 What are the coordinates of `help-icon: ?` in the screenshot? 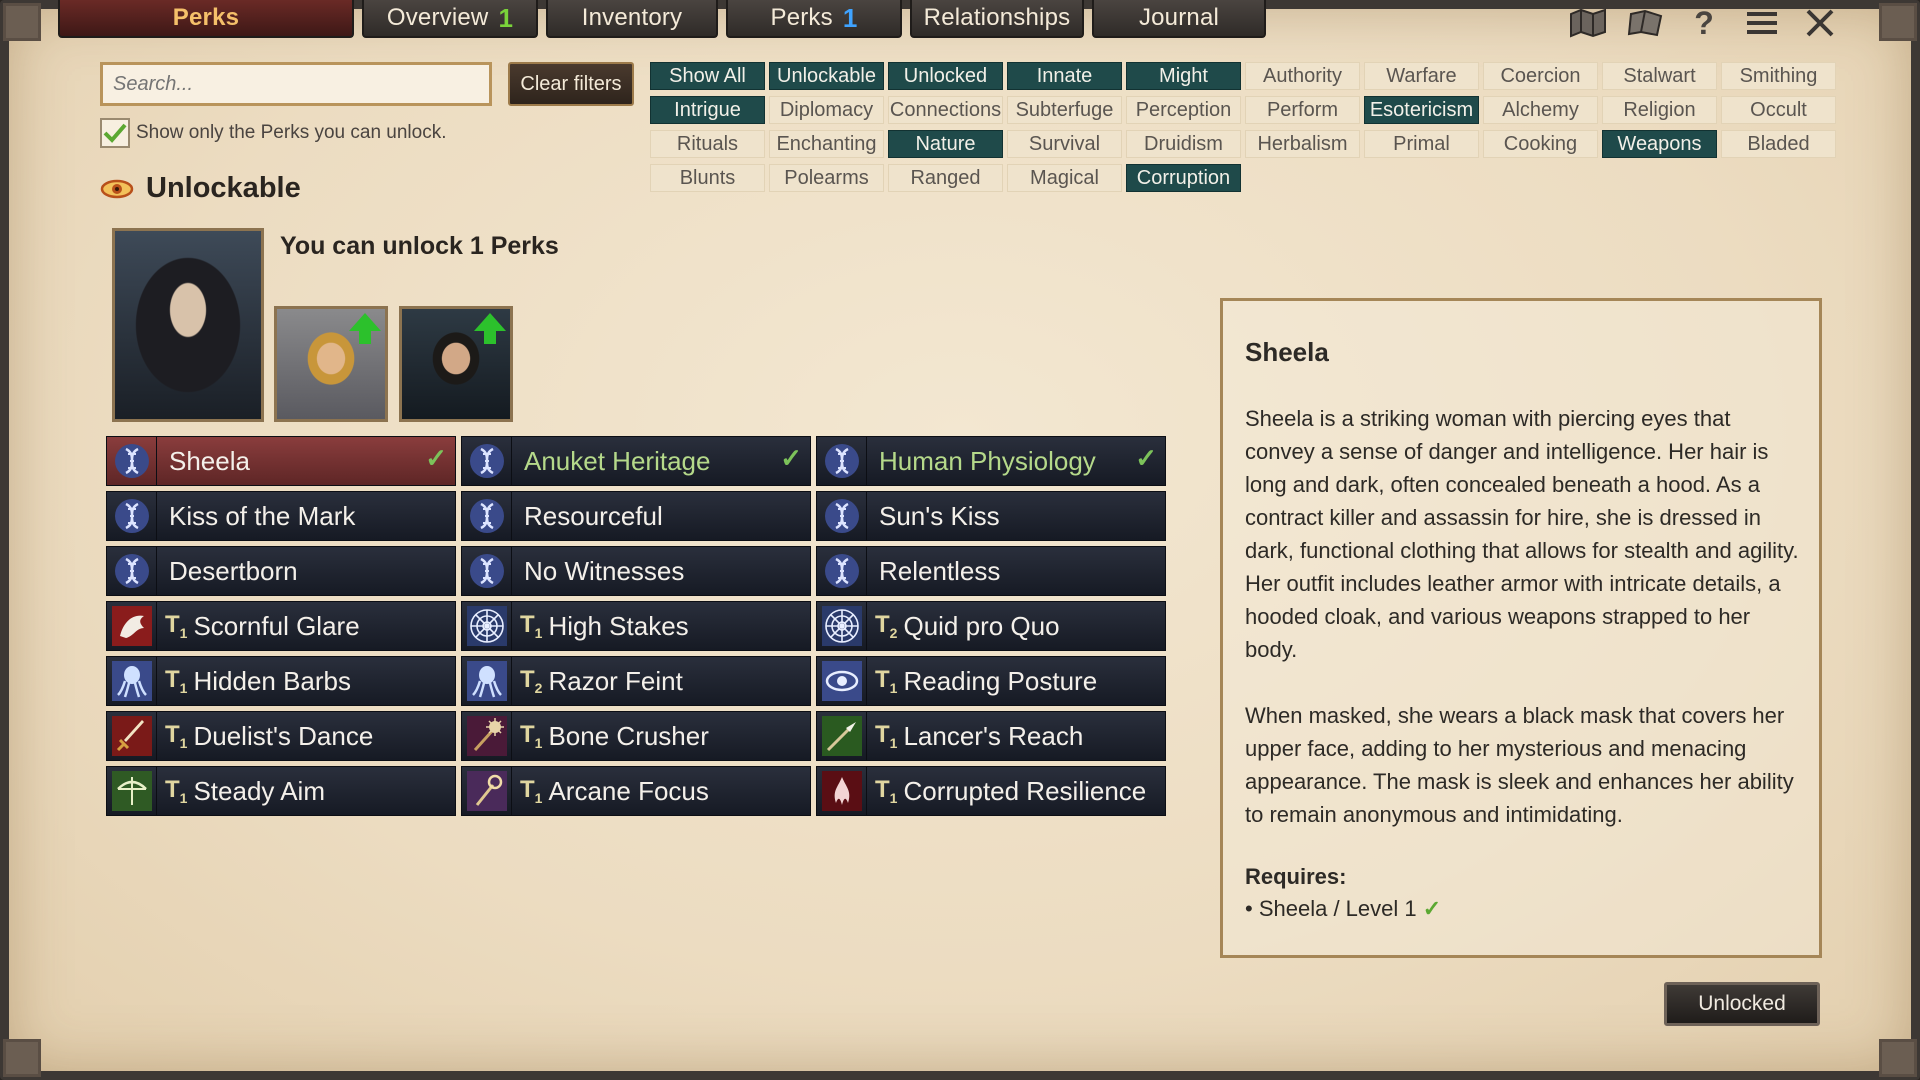 It's located at (1704, 23).